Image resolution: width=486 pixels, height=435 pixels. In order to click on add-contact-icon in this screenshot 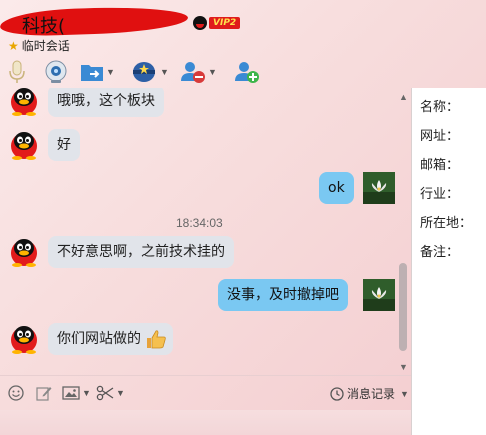, I will do `click(247, 72)`.